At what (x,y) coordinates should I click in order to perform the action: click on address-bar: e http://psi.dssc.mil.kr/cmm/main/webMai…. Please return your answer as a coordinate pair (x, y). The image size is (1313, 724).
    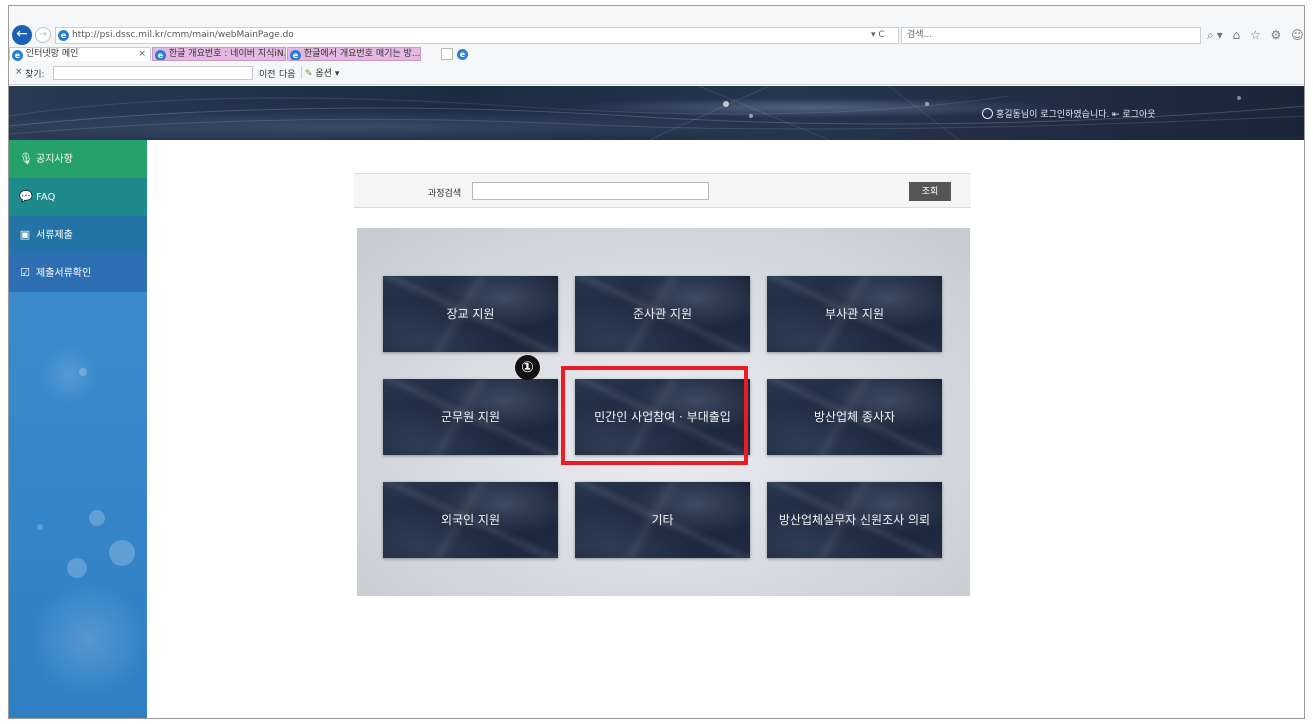
    Looking at the image, I should click on (477, 35).